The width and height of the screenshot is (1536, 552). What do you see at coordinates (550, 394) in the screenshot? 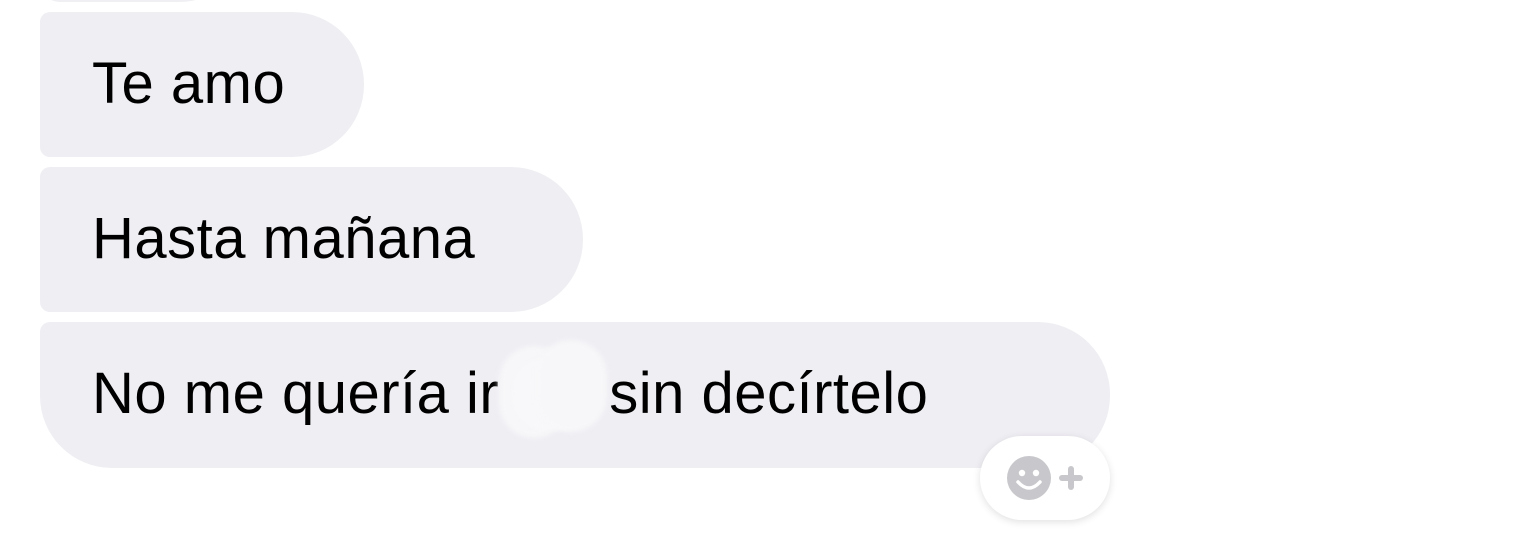
I see `redaction-blur` at bounding box center [550, 394].